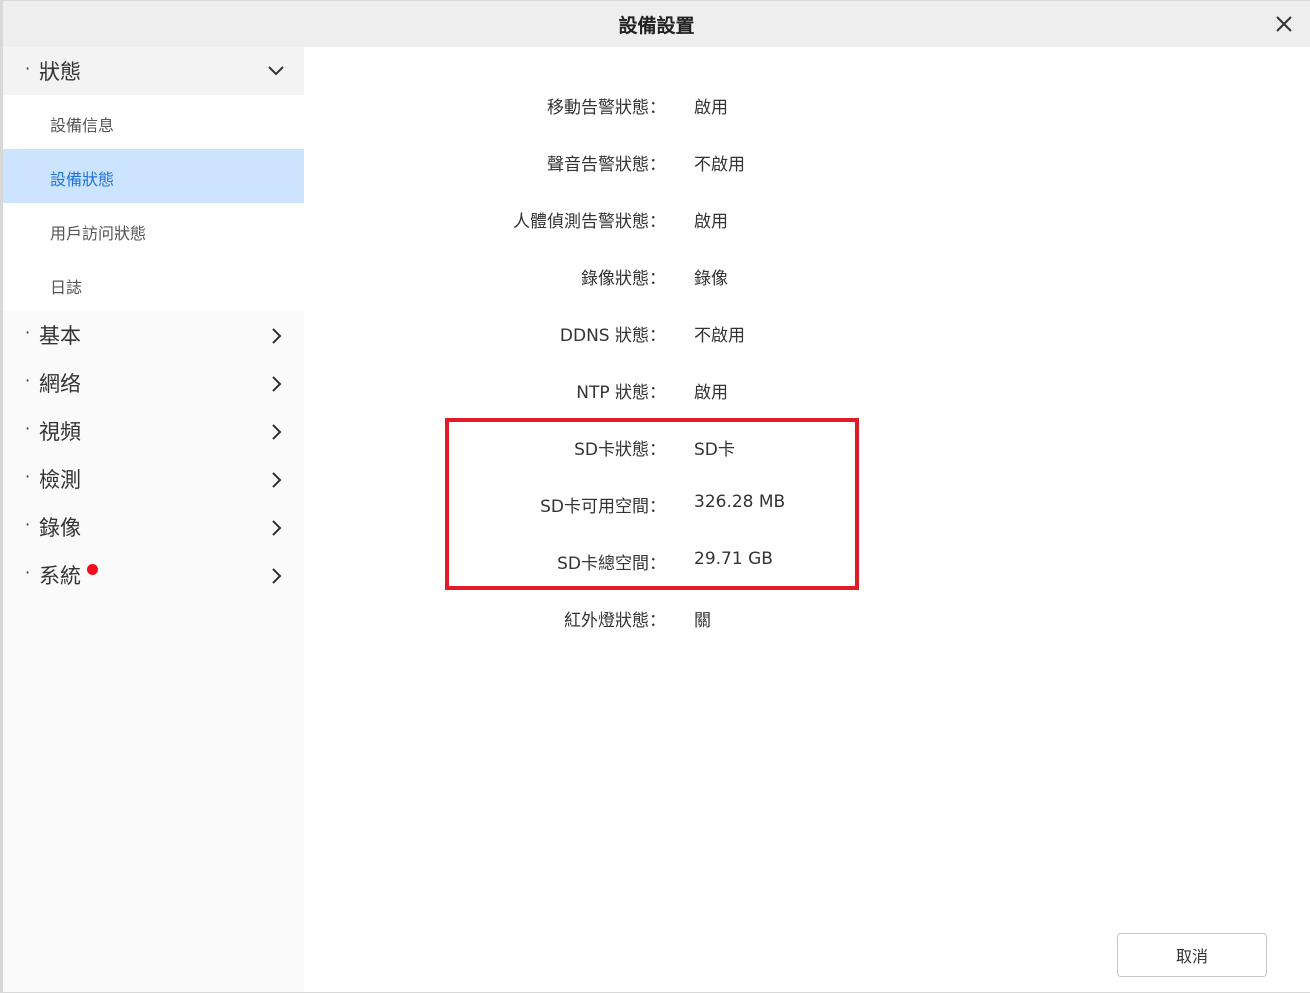  What do you see at coordinates (60, 432) in the screenshot?
I see `category-label: 視頻` at bounding box center [60, 432].